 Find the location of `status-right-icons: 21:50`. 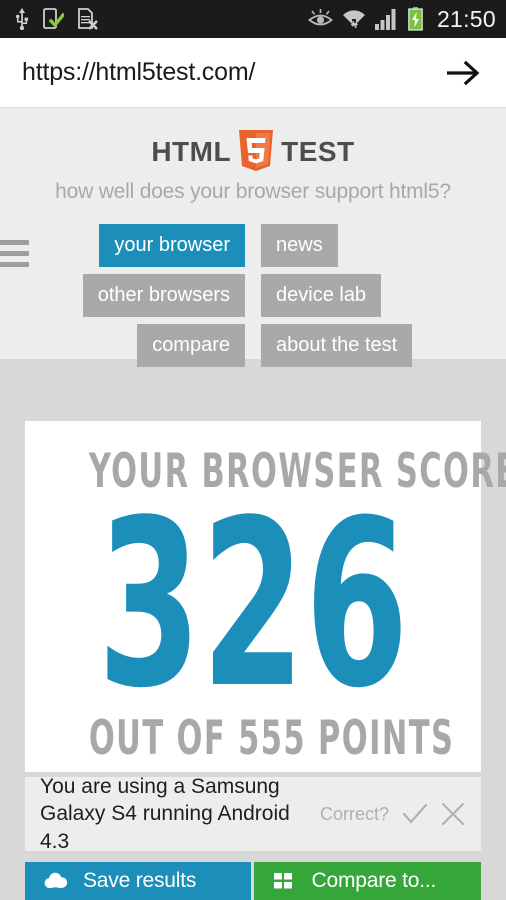

status-right-icons: 21:50 is located at coordinates (402, 19).